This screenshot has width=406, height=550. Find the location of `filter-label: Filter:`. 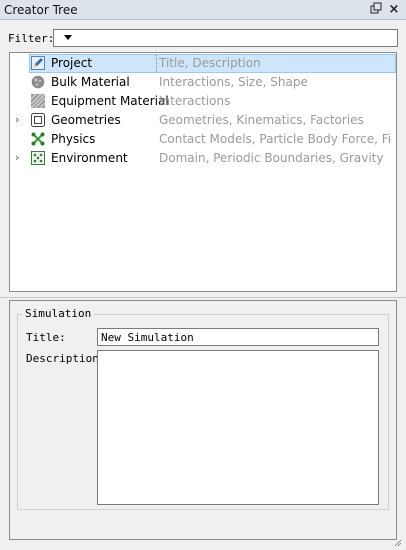

filter-label: Filter: is located at coordinates (31, 38).